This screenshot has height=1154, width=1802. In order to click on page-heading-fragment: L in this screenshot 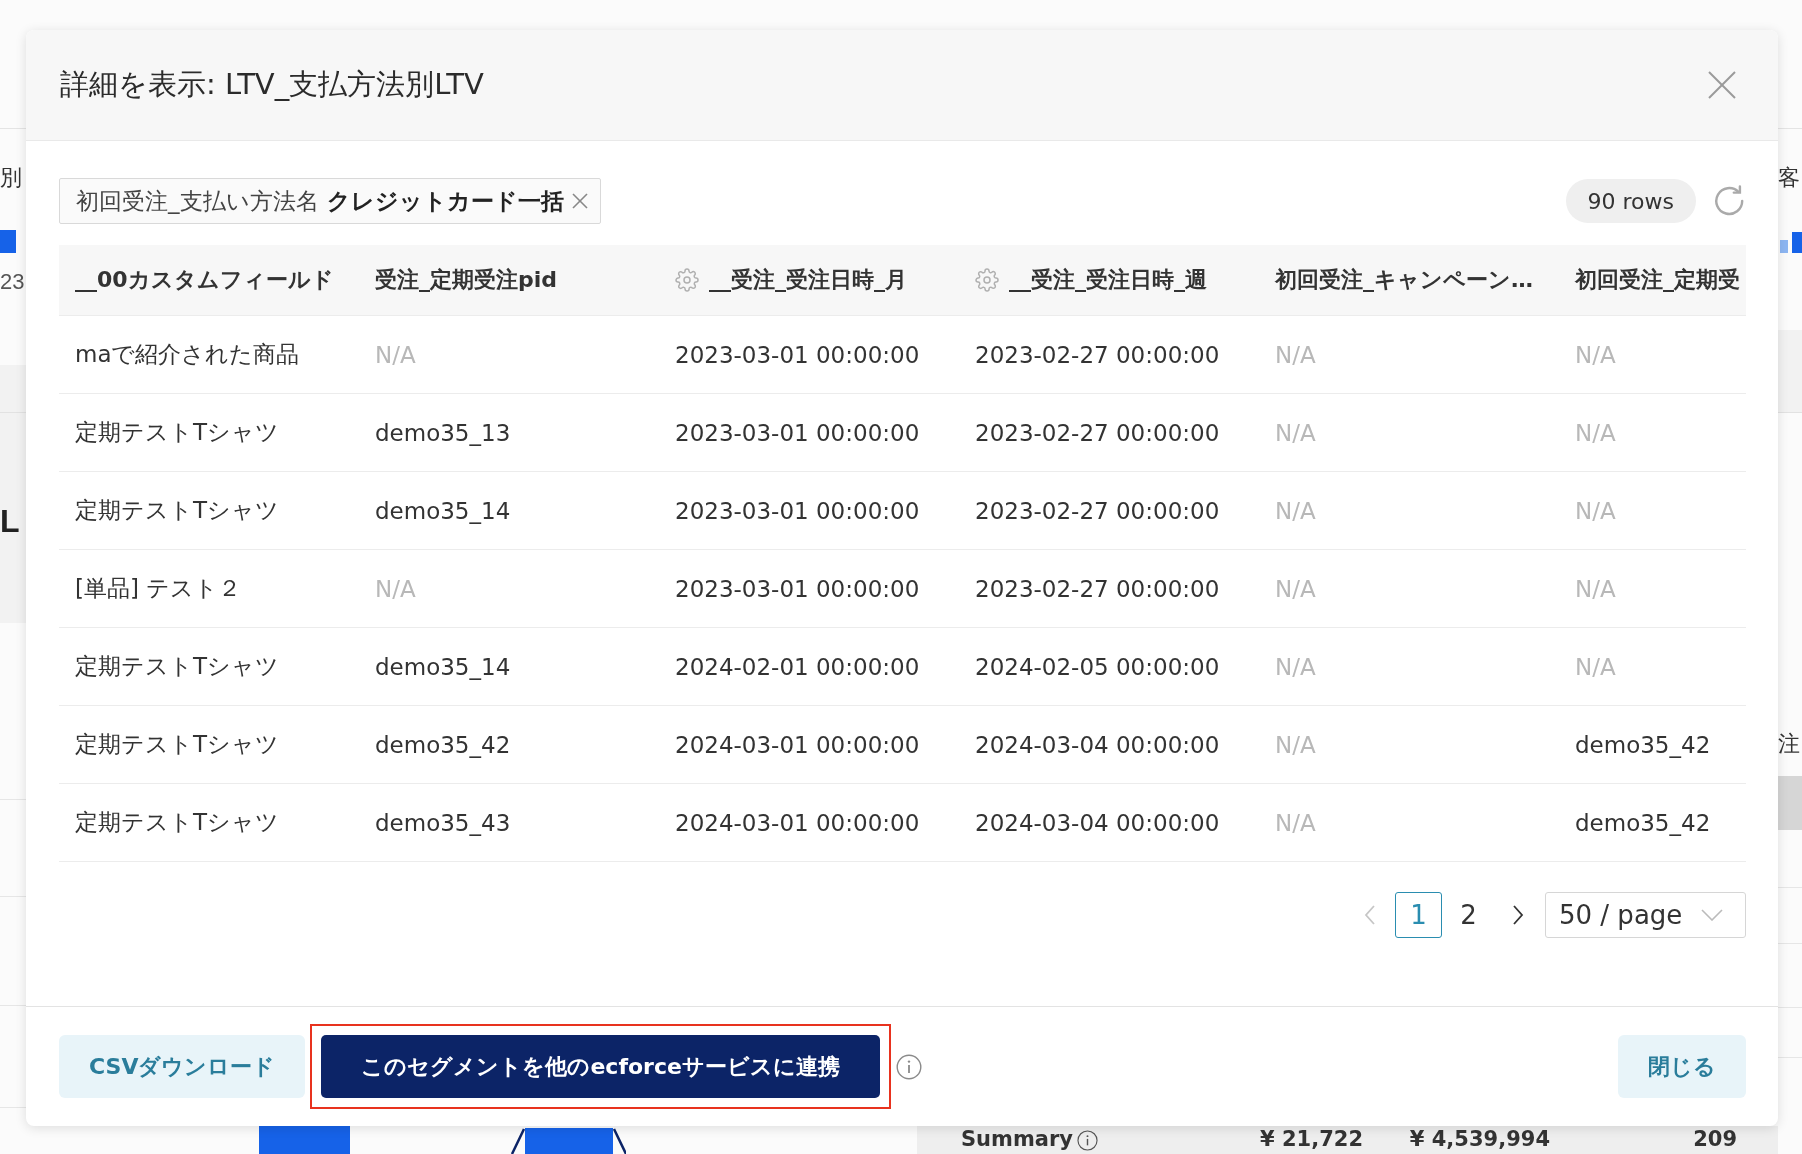, I will do `click(10, 521)`.